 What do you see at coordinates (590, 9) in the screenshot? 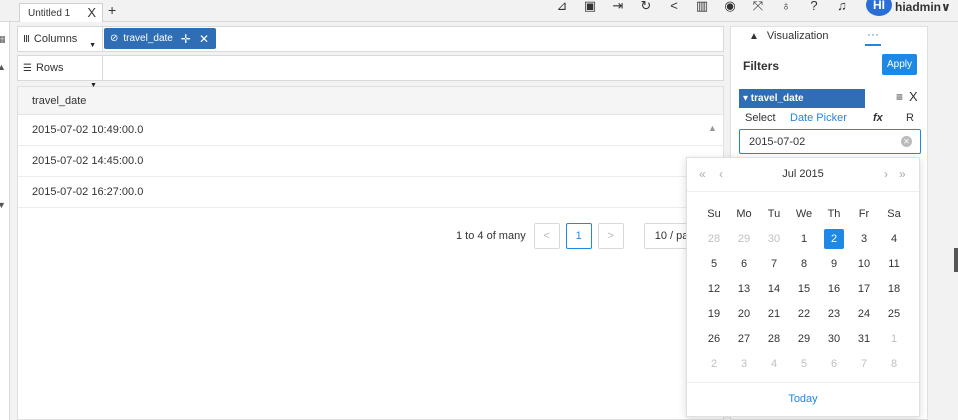
I see `save-icon: ▣` at bounding box center [590, 9].